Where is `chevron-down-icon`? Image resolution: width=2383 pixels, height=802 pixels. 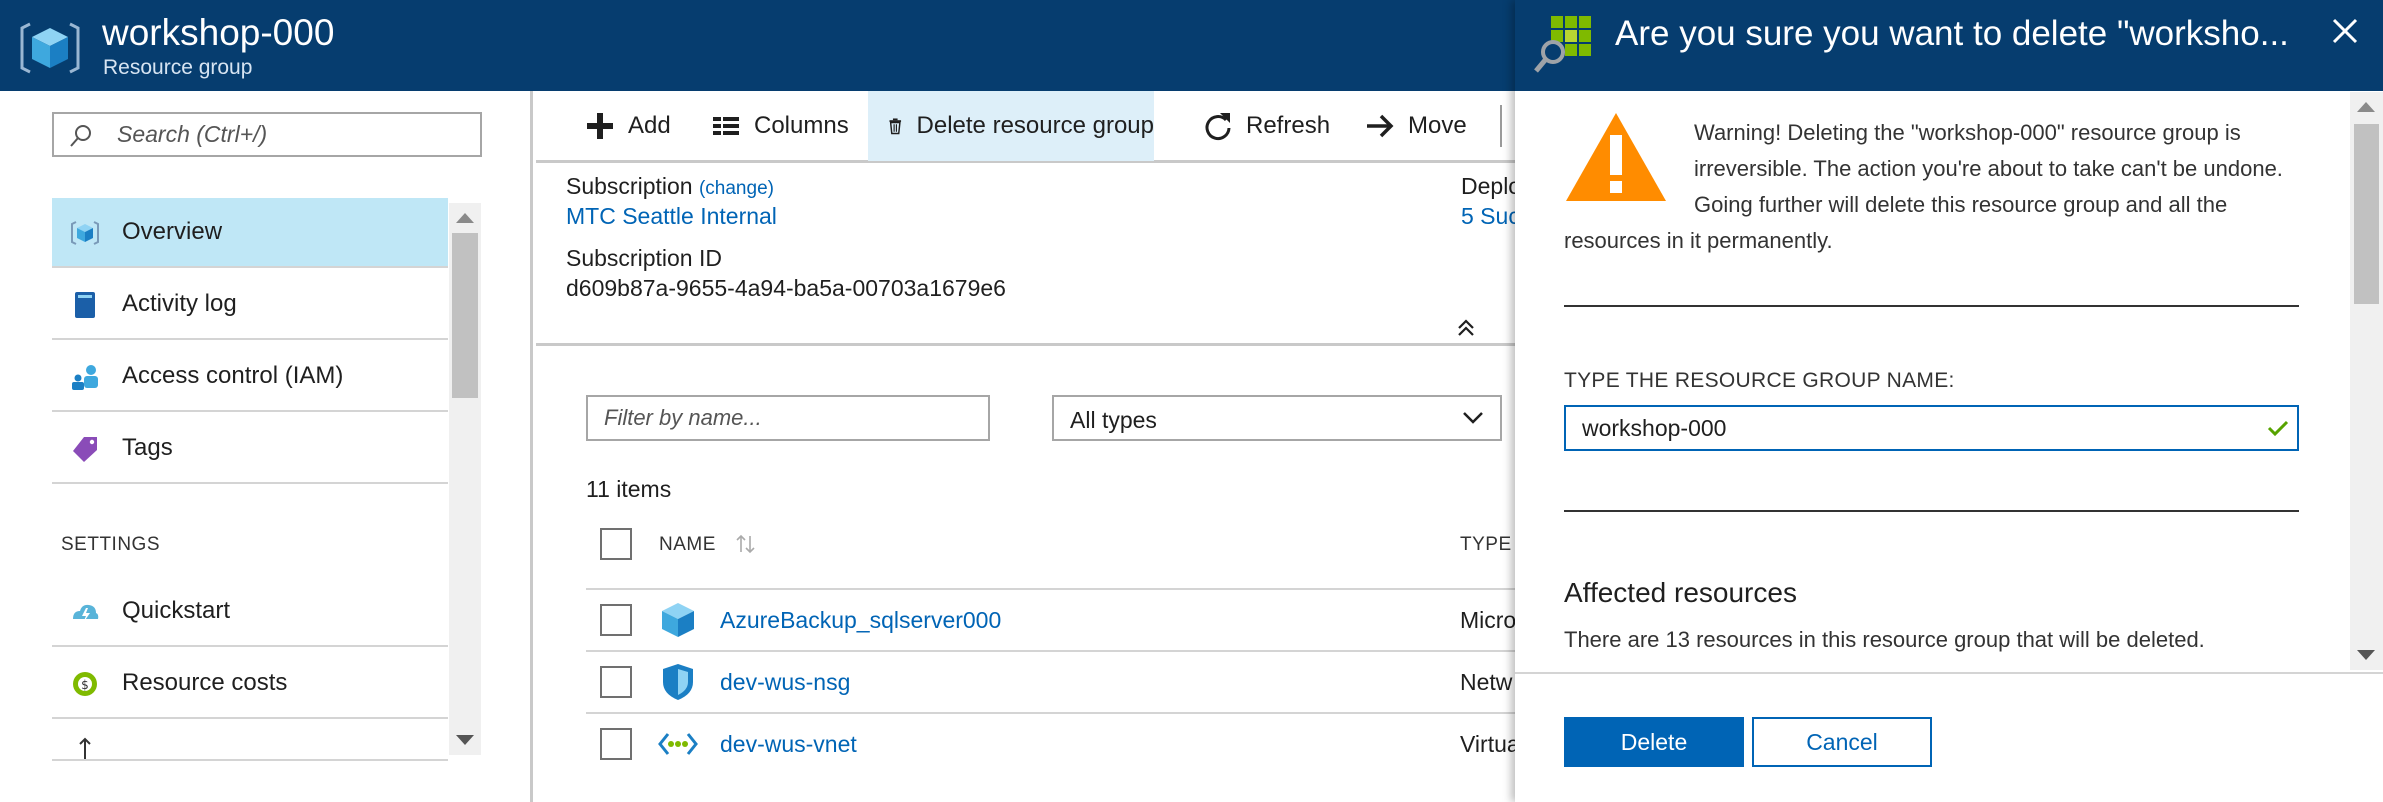
chevron-down-icon is located at coordinates (1473, 418).